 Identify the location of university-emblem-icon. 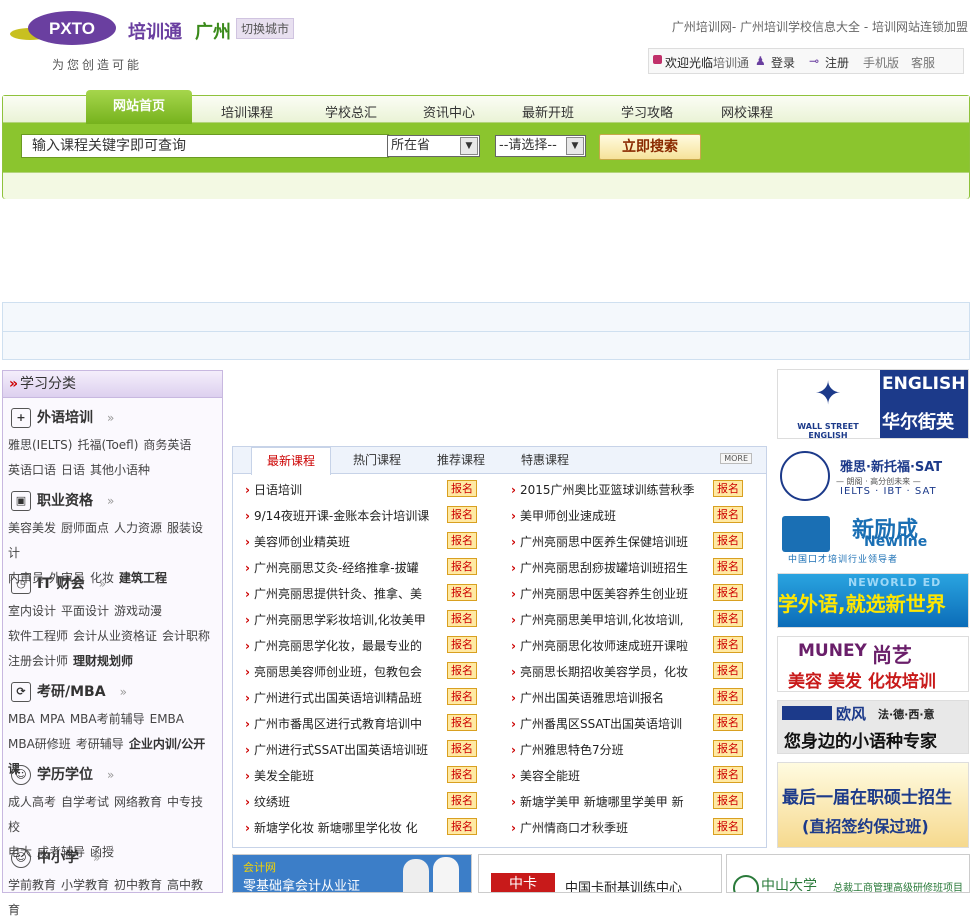
(746, 883).